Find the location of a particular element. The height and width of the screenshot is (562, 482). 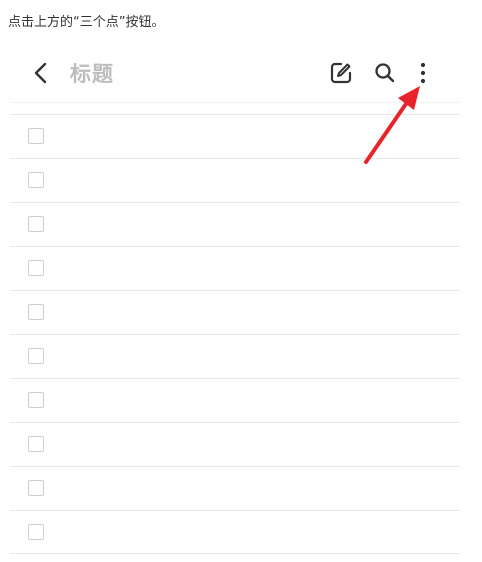

search-icon is located at coordinates (385, 73).